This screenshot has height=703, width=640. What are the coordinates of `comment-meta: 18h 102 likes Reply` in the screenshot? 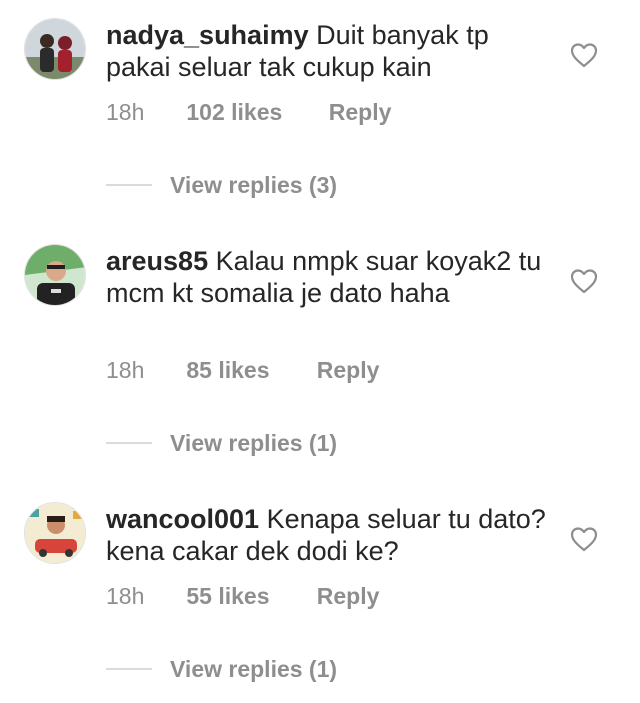 It's located at (248, 112).